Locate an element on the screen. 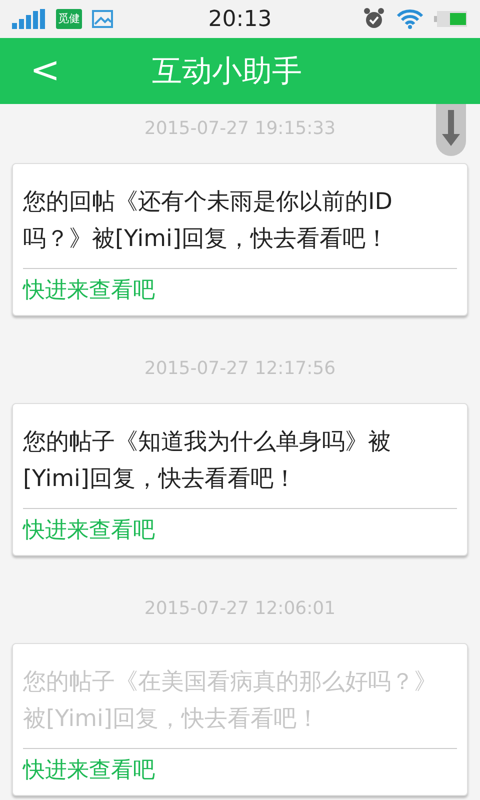  alarm-clock-icon is located at coordinates (374, 19).